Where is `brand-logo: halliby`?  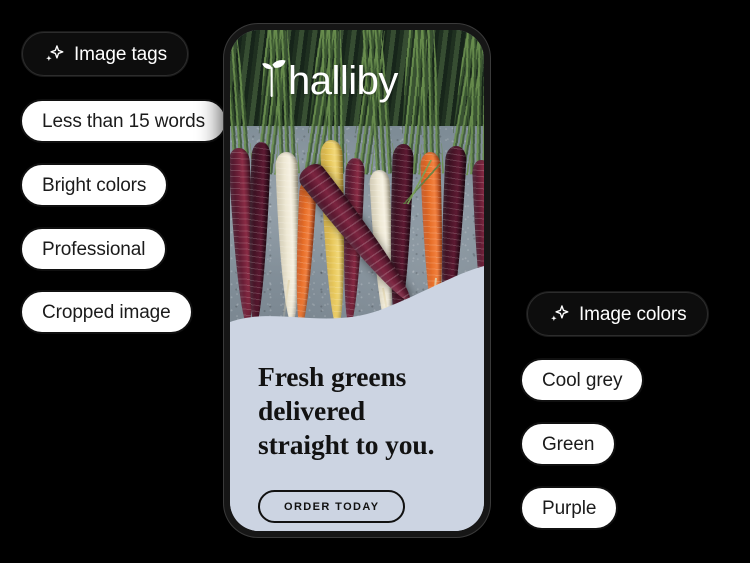 brand-logo: halliby is located at coordinates (330, 79).